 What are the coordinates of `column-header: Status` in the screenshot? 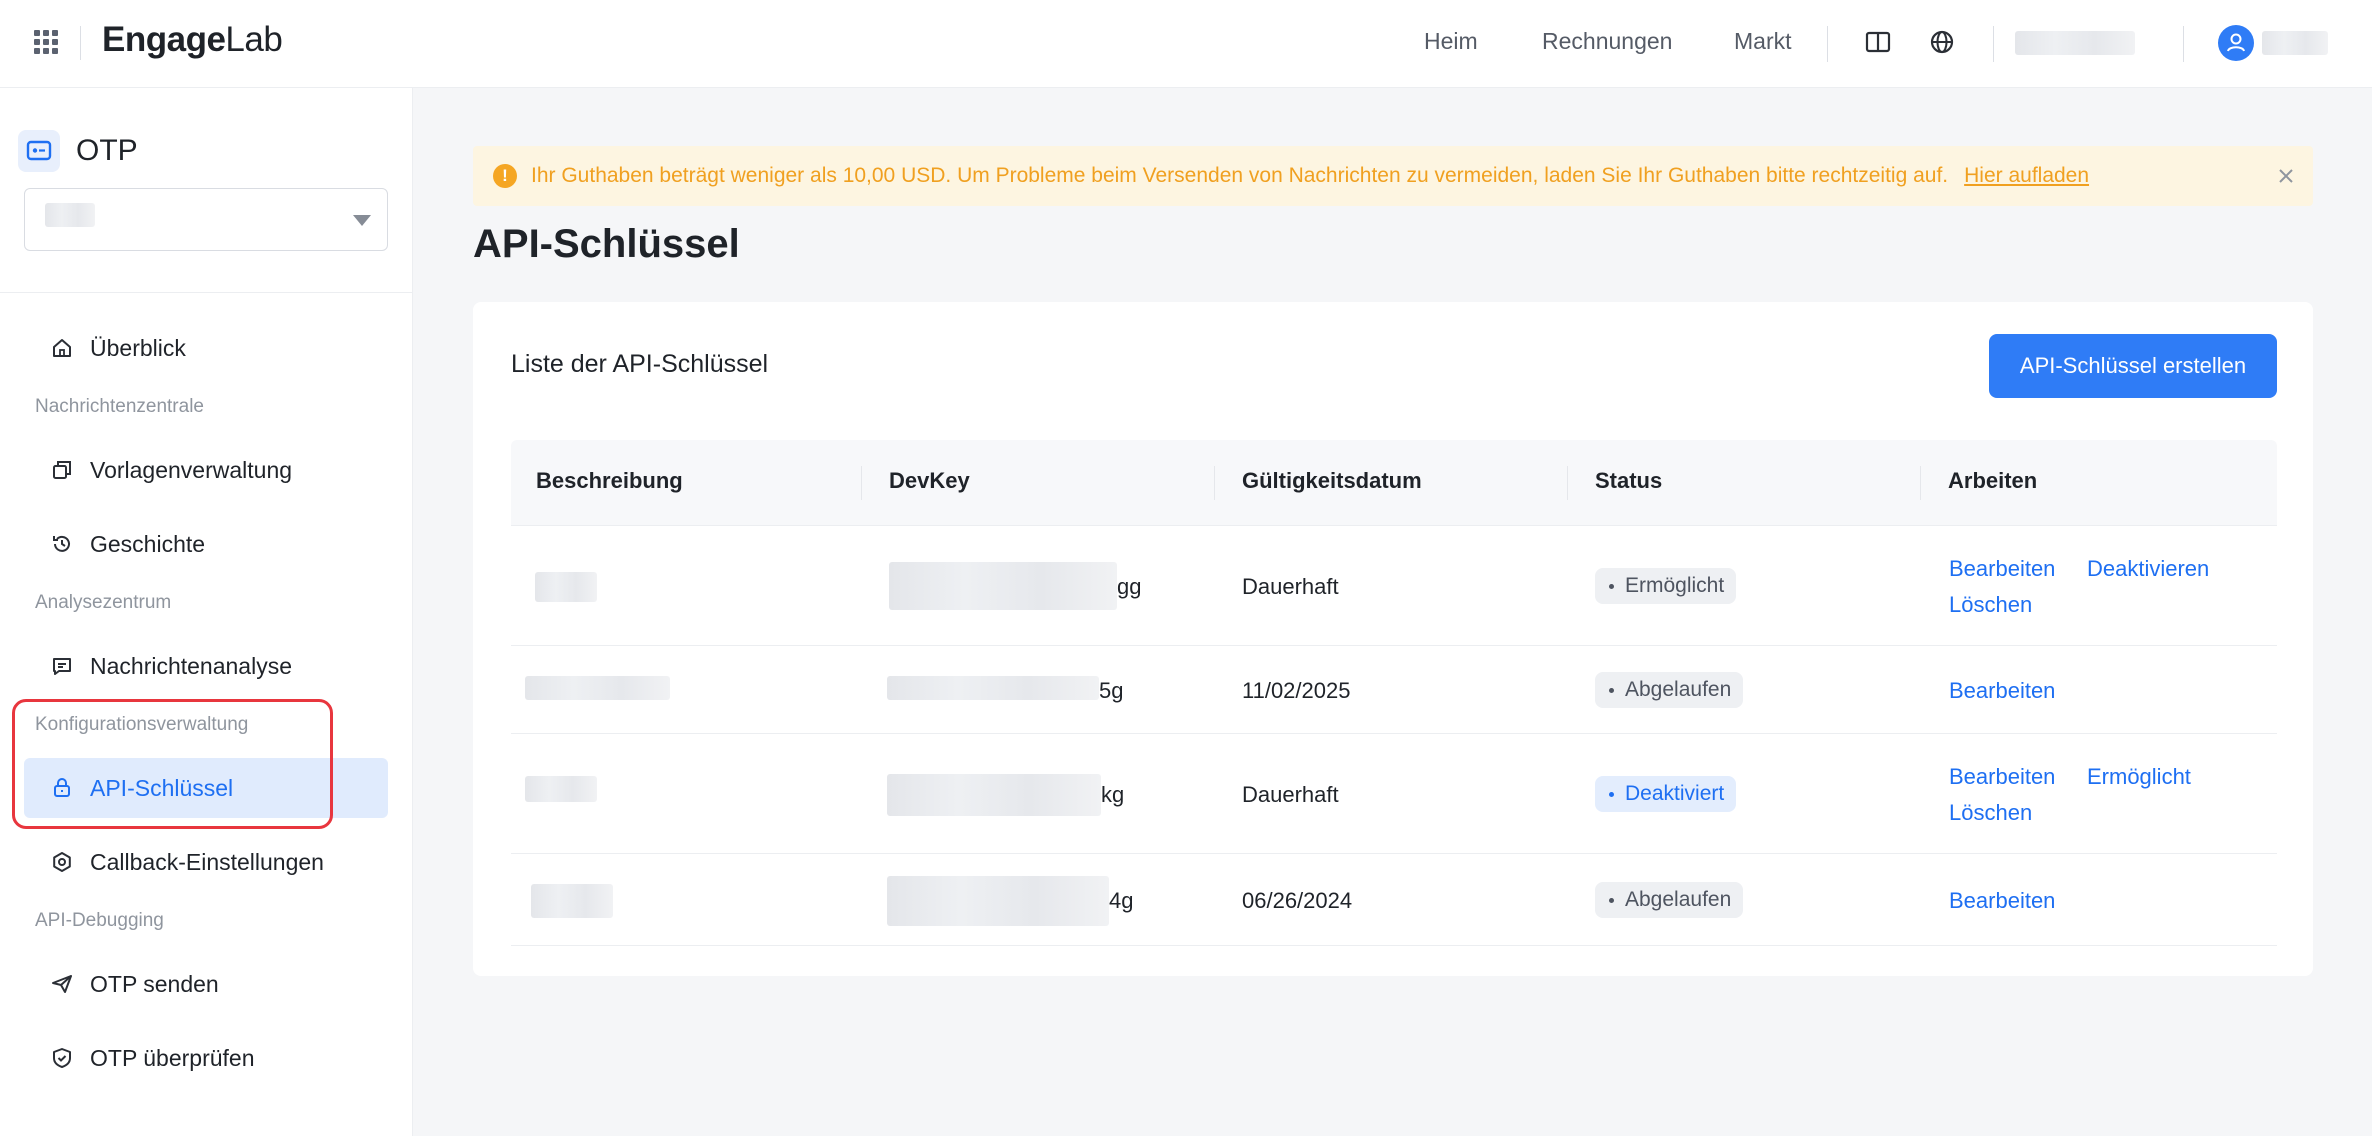 It's located at (1629, 480).